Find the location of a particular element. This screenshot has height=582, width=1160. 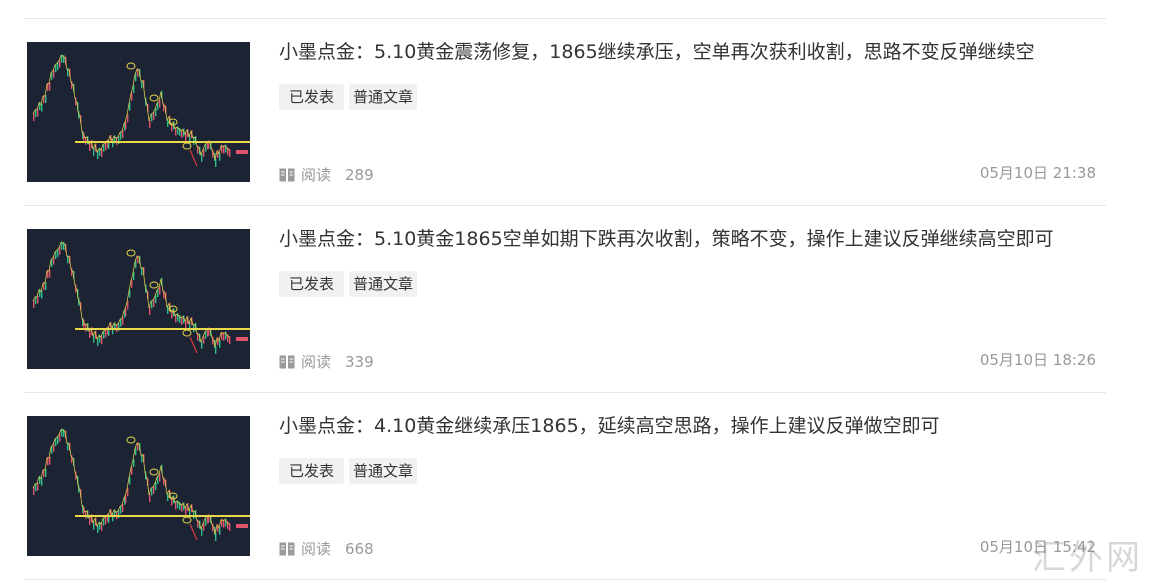

read-count: 289 is located at coordinates (359, 174).